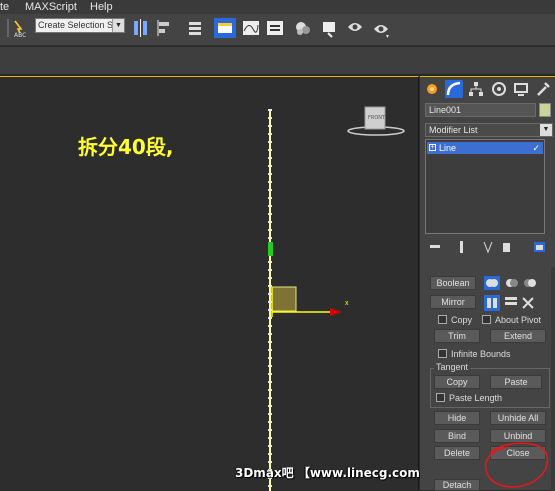 Image resolution: width=555 pixels, height=491 pixels. Describe the element at coordinates (474, 354) in the screenshot. I see `infinite-bounds-checkbox: Infinite Bounds` at that location.